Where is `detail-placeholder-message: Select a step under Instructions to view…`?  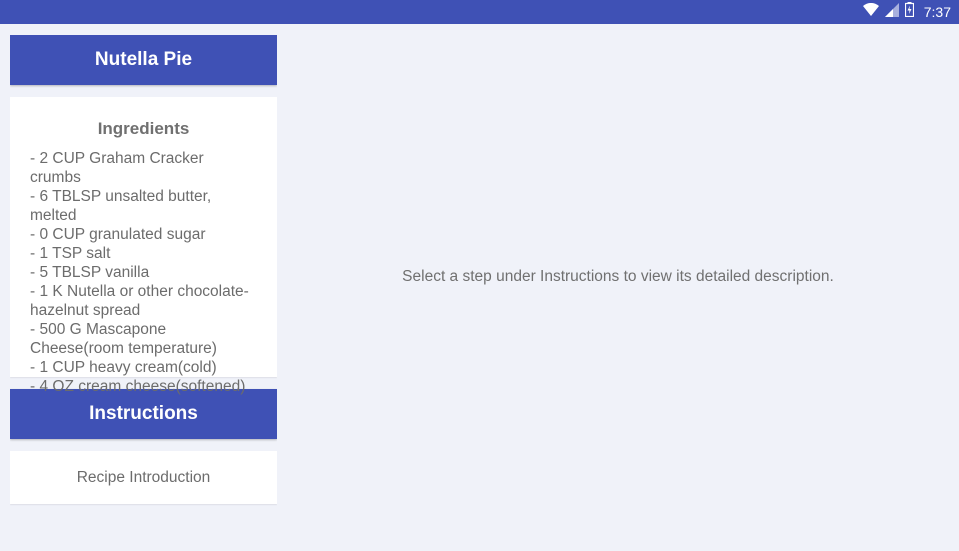
detail-placeholder-message: Select a step under Instructions to view… is located at coordinates (618, 276).